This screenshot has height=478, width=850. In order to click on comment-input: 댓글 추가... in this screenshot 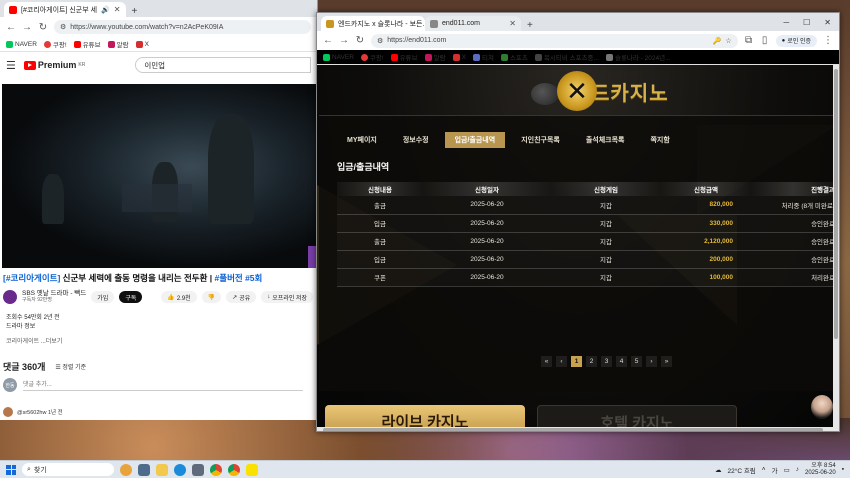, I will do `click(163, 385)`.